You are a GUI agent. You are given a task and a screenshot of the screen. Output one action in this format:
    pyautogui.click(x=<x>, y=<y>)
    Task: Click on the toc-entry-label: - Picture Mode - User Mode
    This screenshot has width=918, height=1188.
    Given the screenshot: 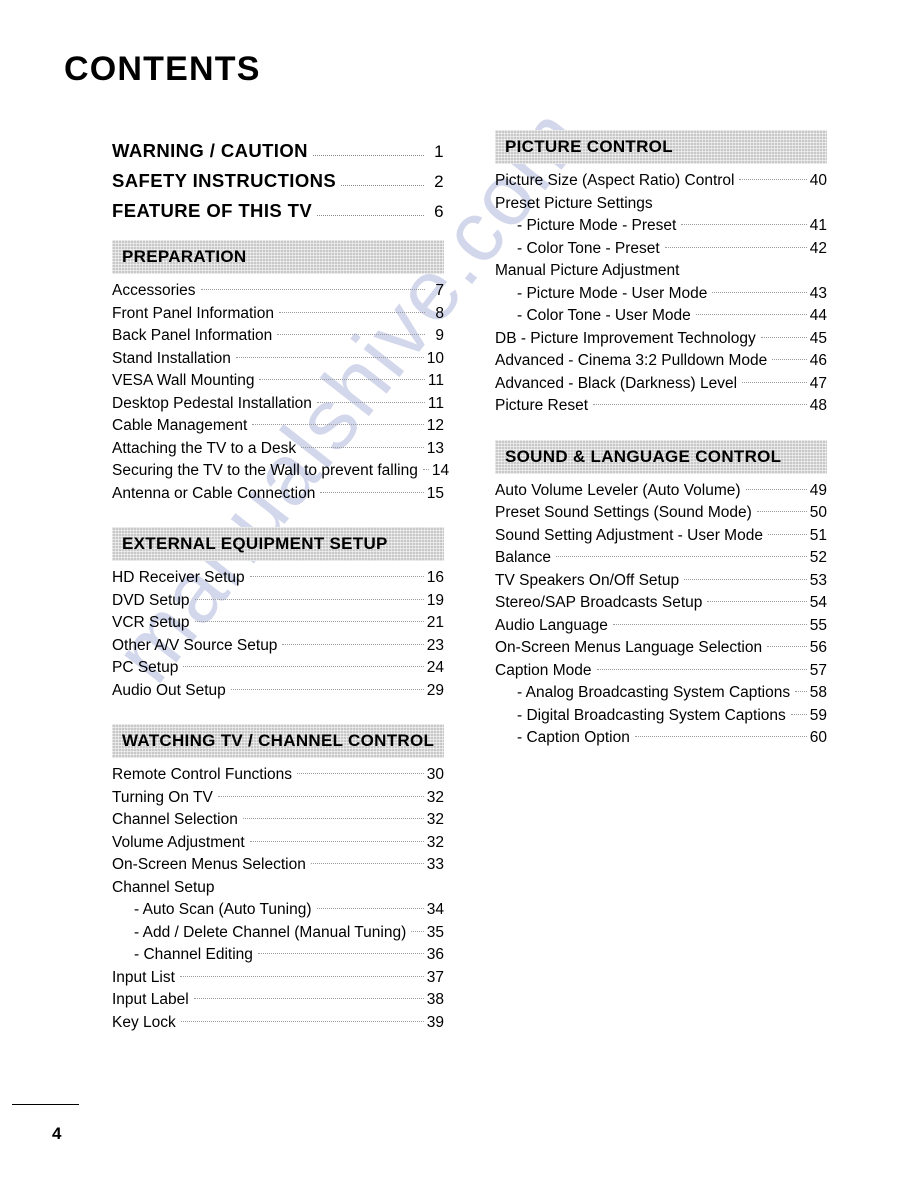 What is the action you would take?
    pyautogui.click(x=612, y=293)
    